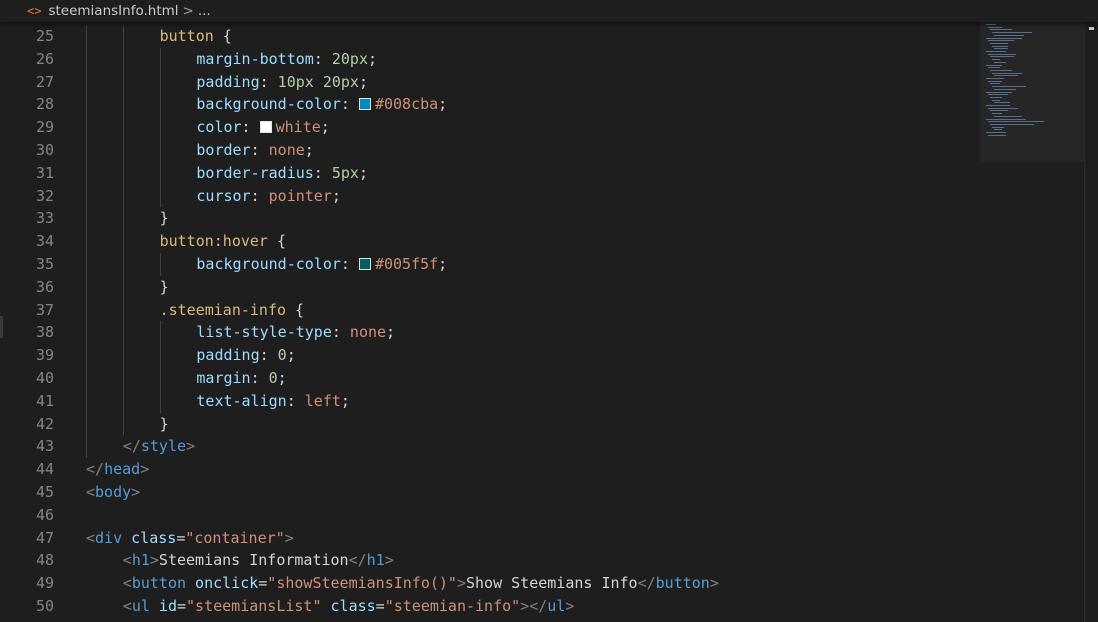 Image resolution: width=1098 pixels, height=622 pixels. I want to click on code-token: 20px, so click(349, 58).